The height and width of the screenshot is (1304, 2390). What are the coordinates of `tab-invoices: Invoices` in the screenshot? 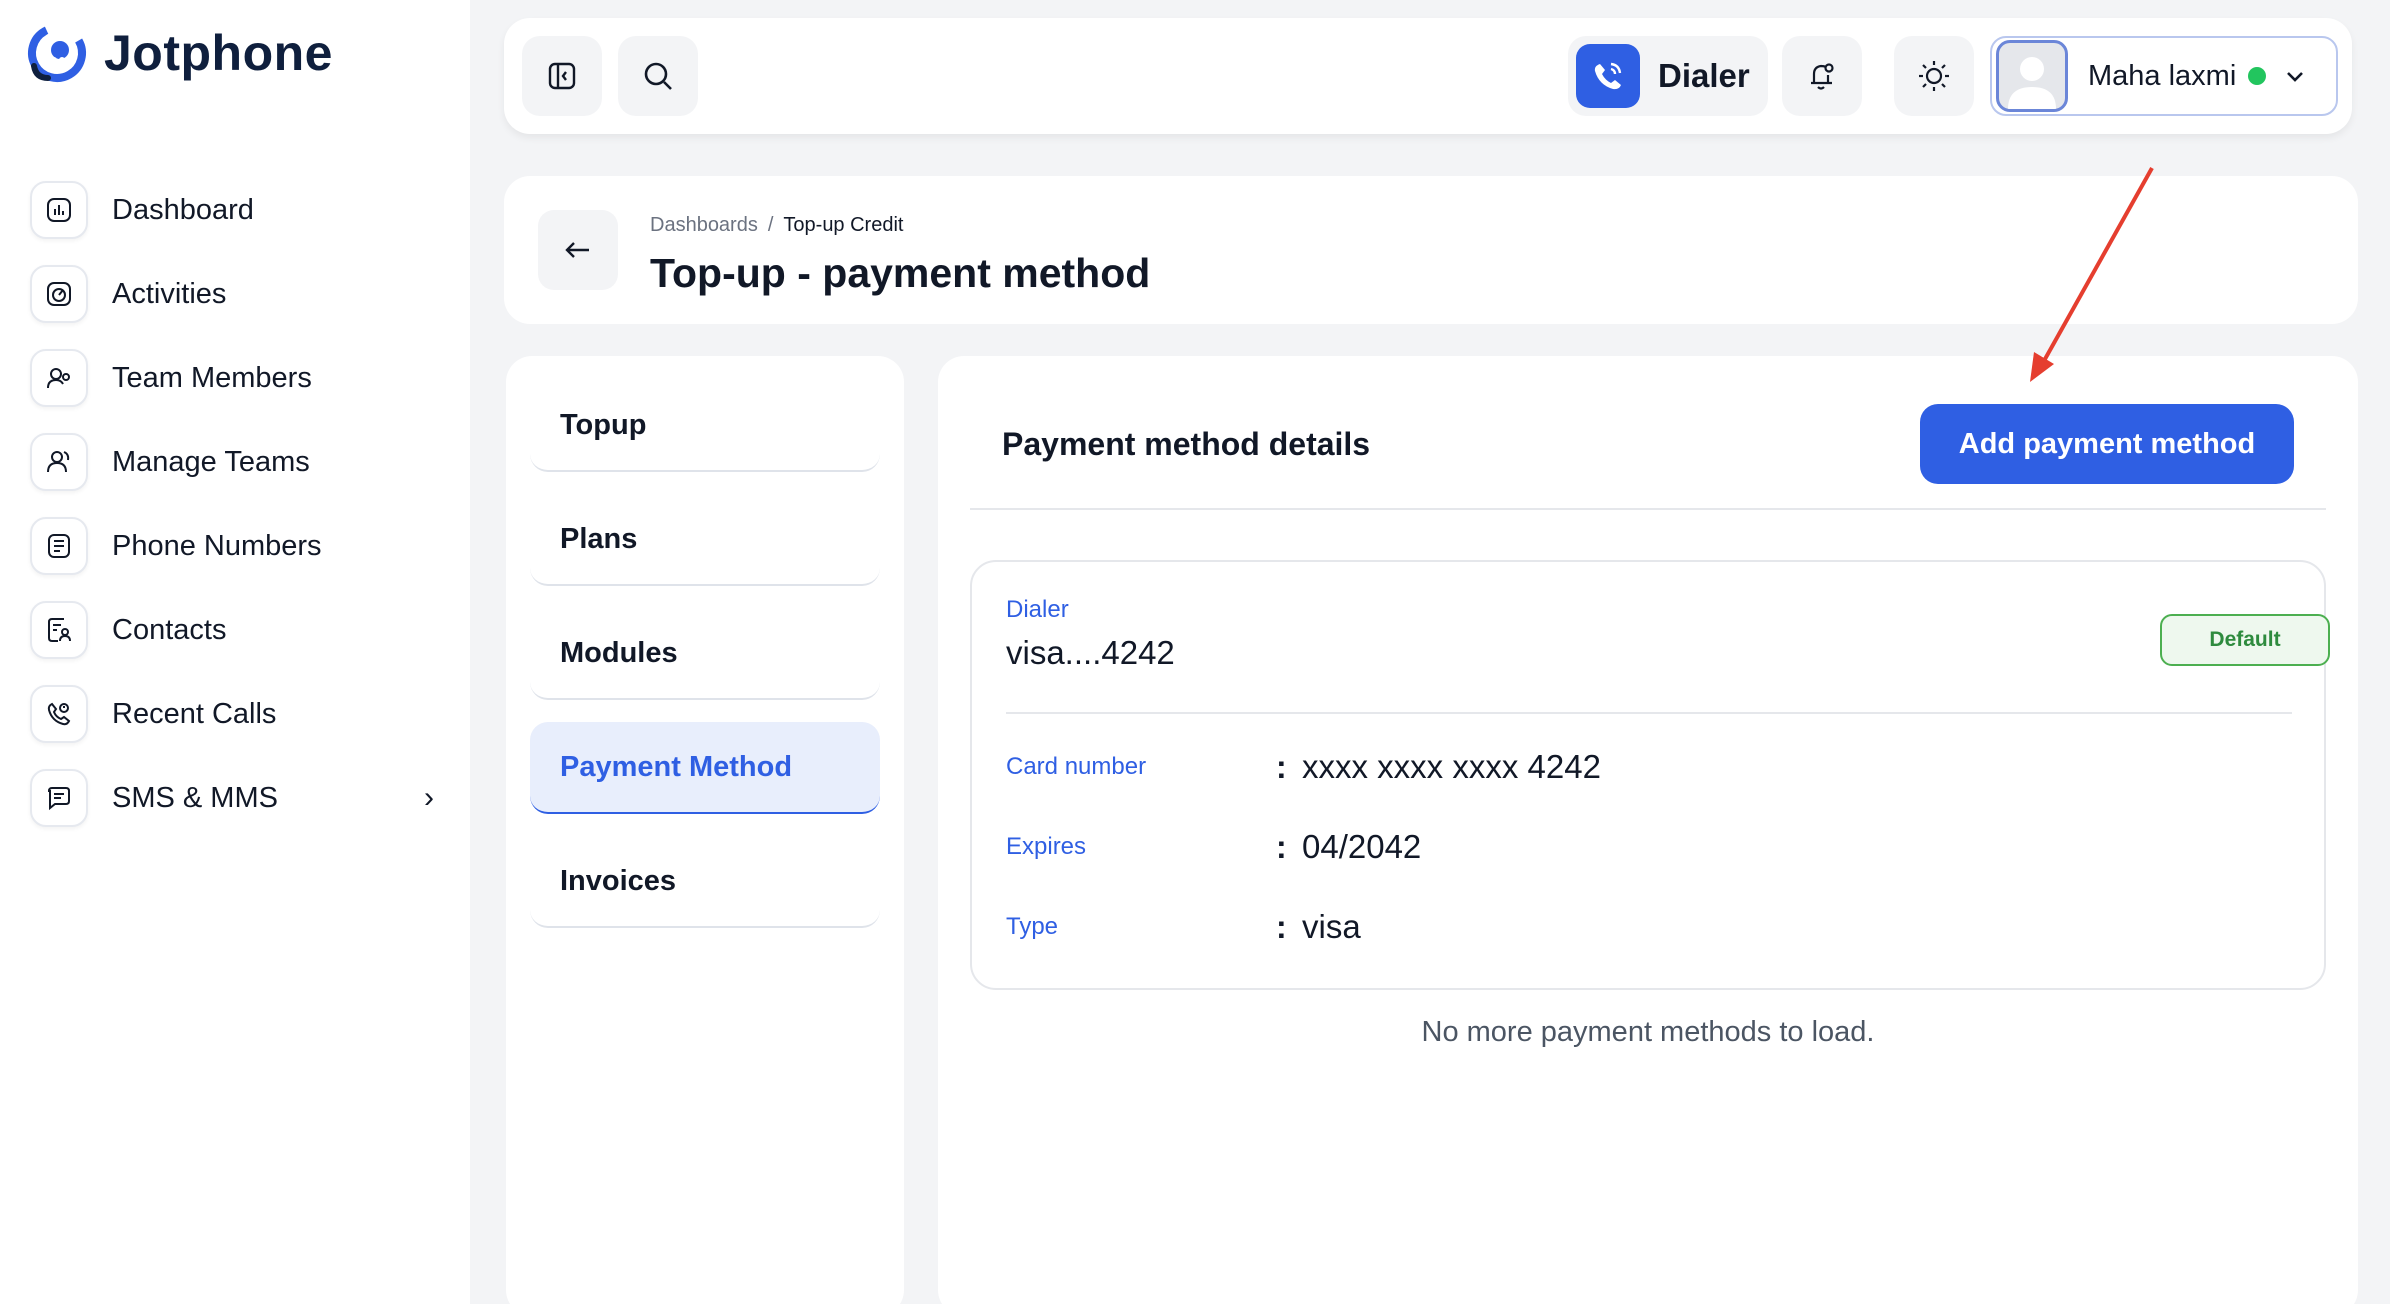 It's located at (705, 882).